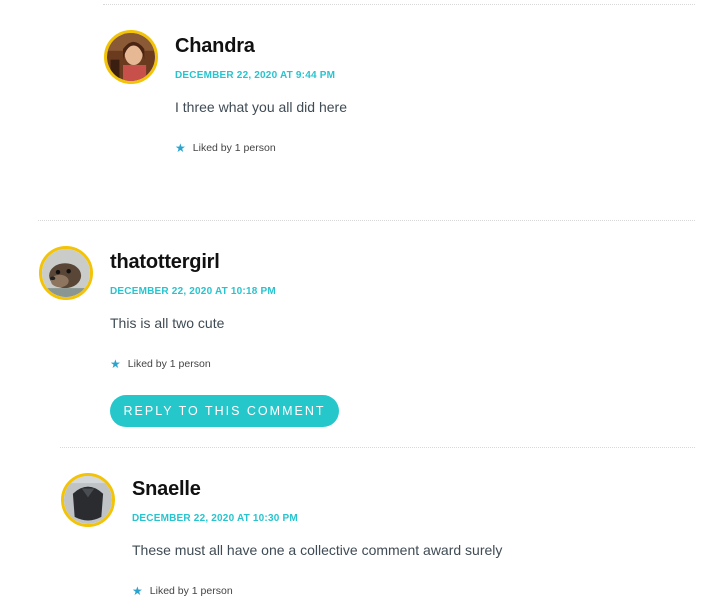  I want to click on comment-text: This is all two cute, so click(167, 323).